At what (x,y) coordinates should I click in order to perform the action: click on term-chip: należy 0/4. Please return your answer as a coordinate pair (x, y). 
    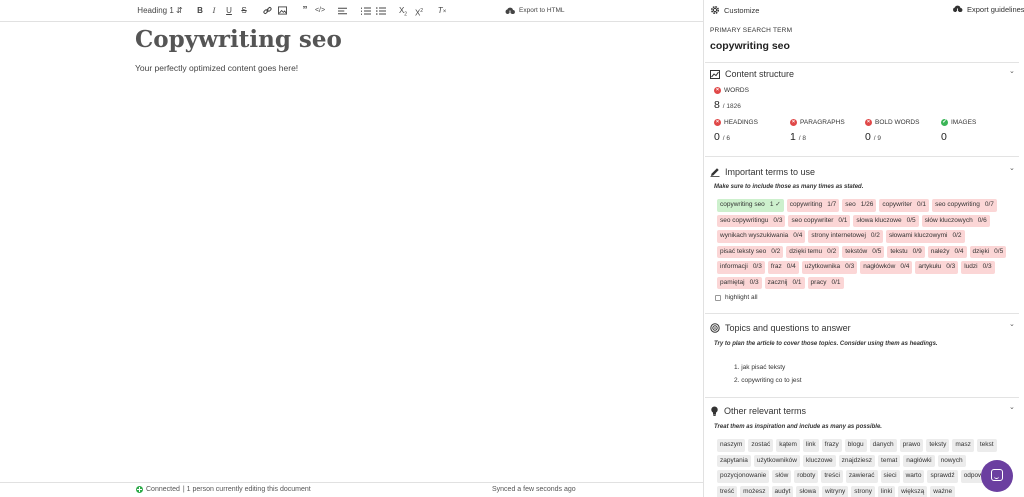
    Looking at the image, I should click on (947, 251).